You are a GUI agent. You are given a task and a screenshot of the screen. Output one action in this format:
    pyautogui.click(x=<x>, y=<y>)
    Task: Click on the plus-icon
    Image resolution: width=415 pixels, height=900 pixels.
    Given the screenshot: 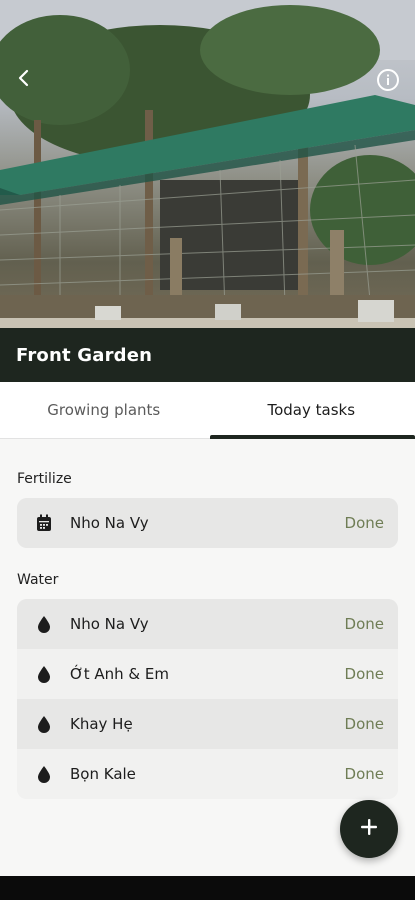 What is the action you would take?
    pyautogui.click(x=369, y=829)
    